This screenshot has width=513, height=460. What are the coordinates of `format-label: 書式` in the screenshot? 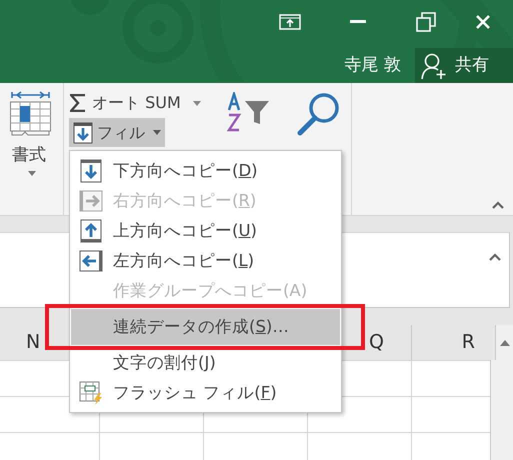 It's located at (29, 155).